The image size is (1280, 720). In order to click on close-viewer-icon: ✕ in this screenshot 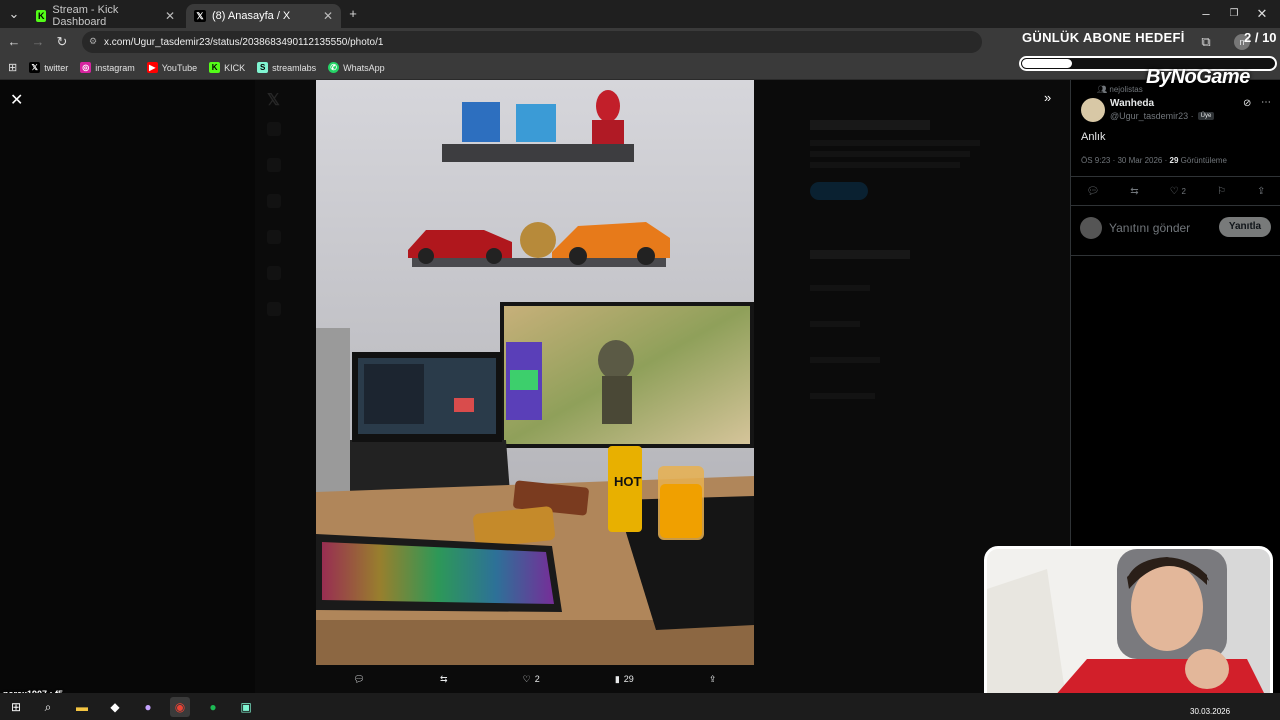, I will do `click(16, 100)`.